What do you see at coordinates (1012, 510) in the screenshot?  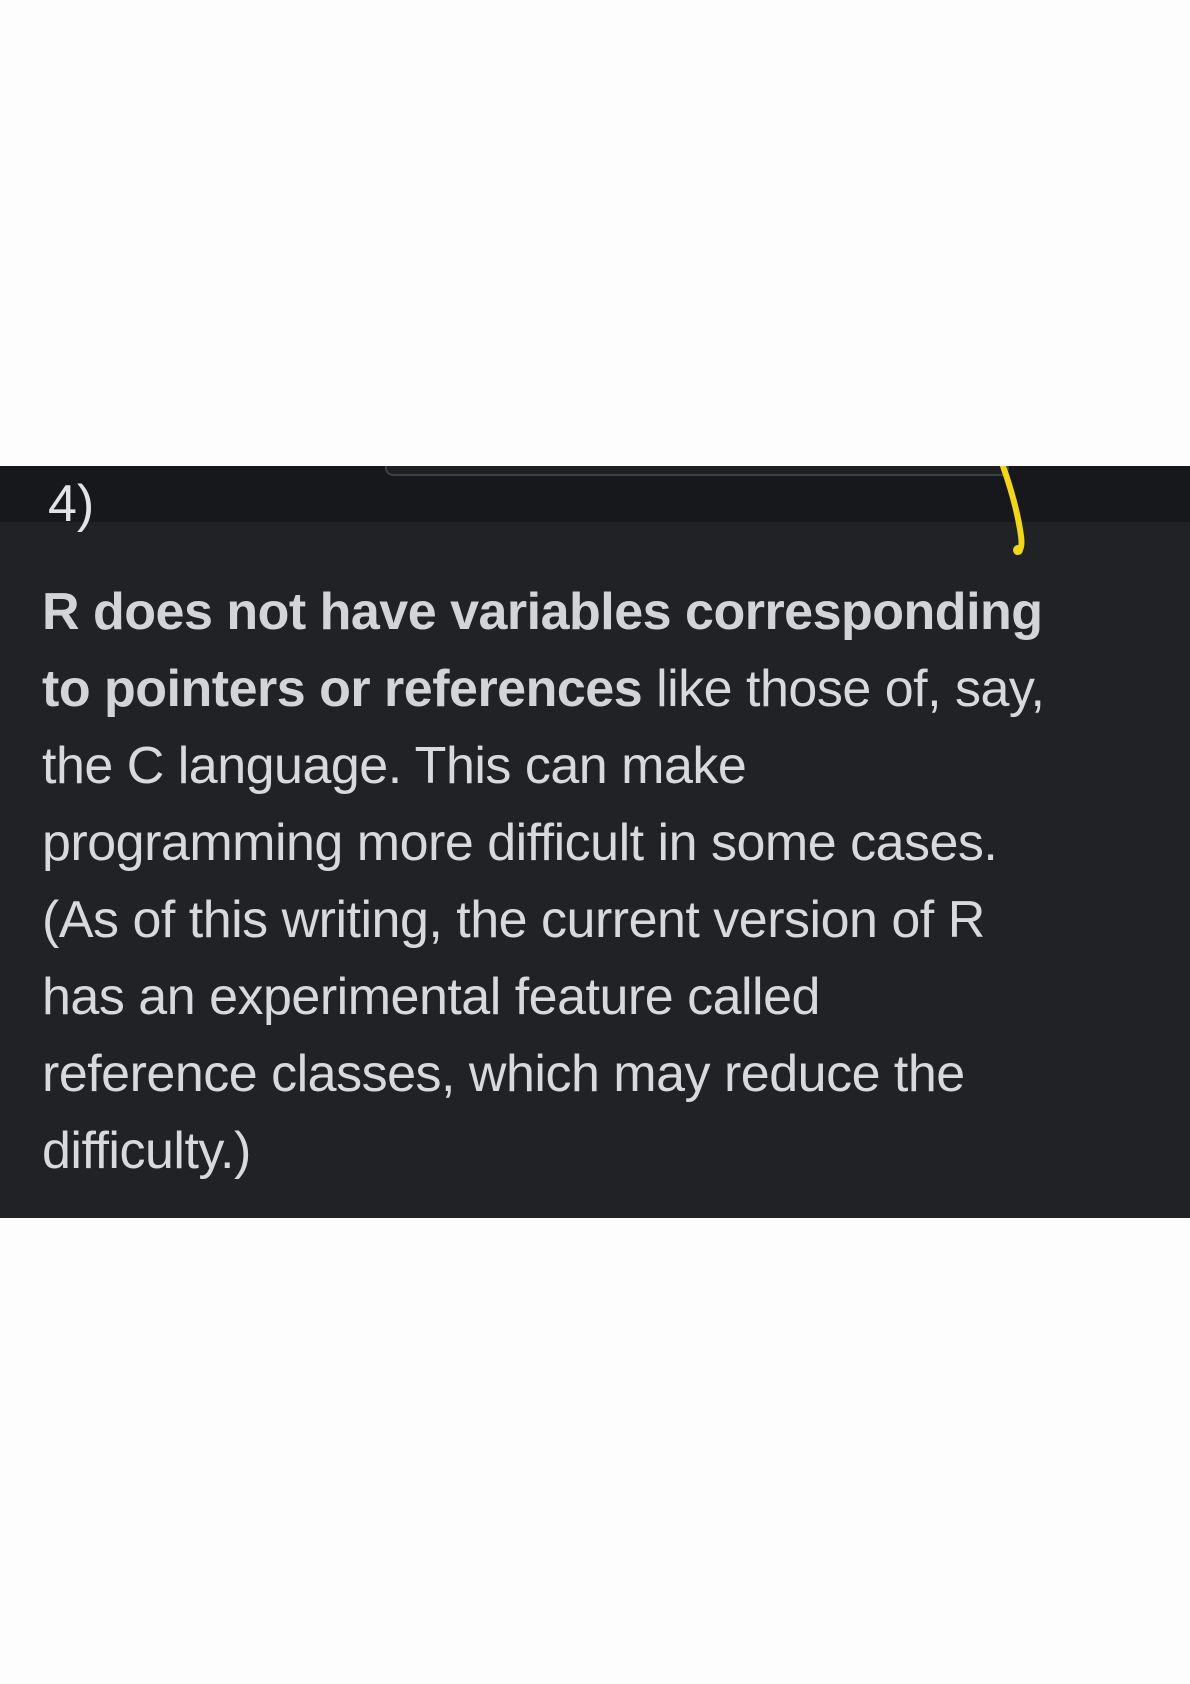 I see `yellow-pen-mark` at bounding box center [1012, 510].